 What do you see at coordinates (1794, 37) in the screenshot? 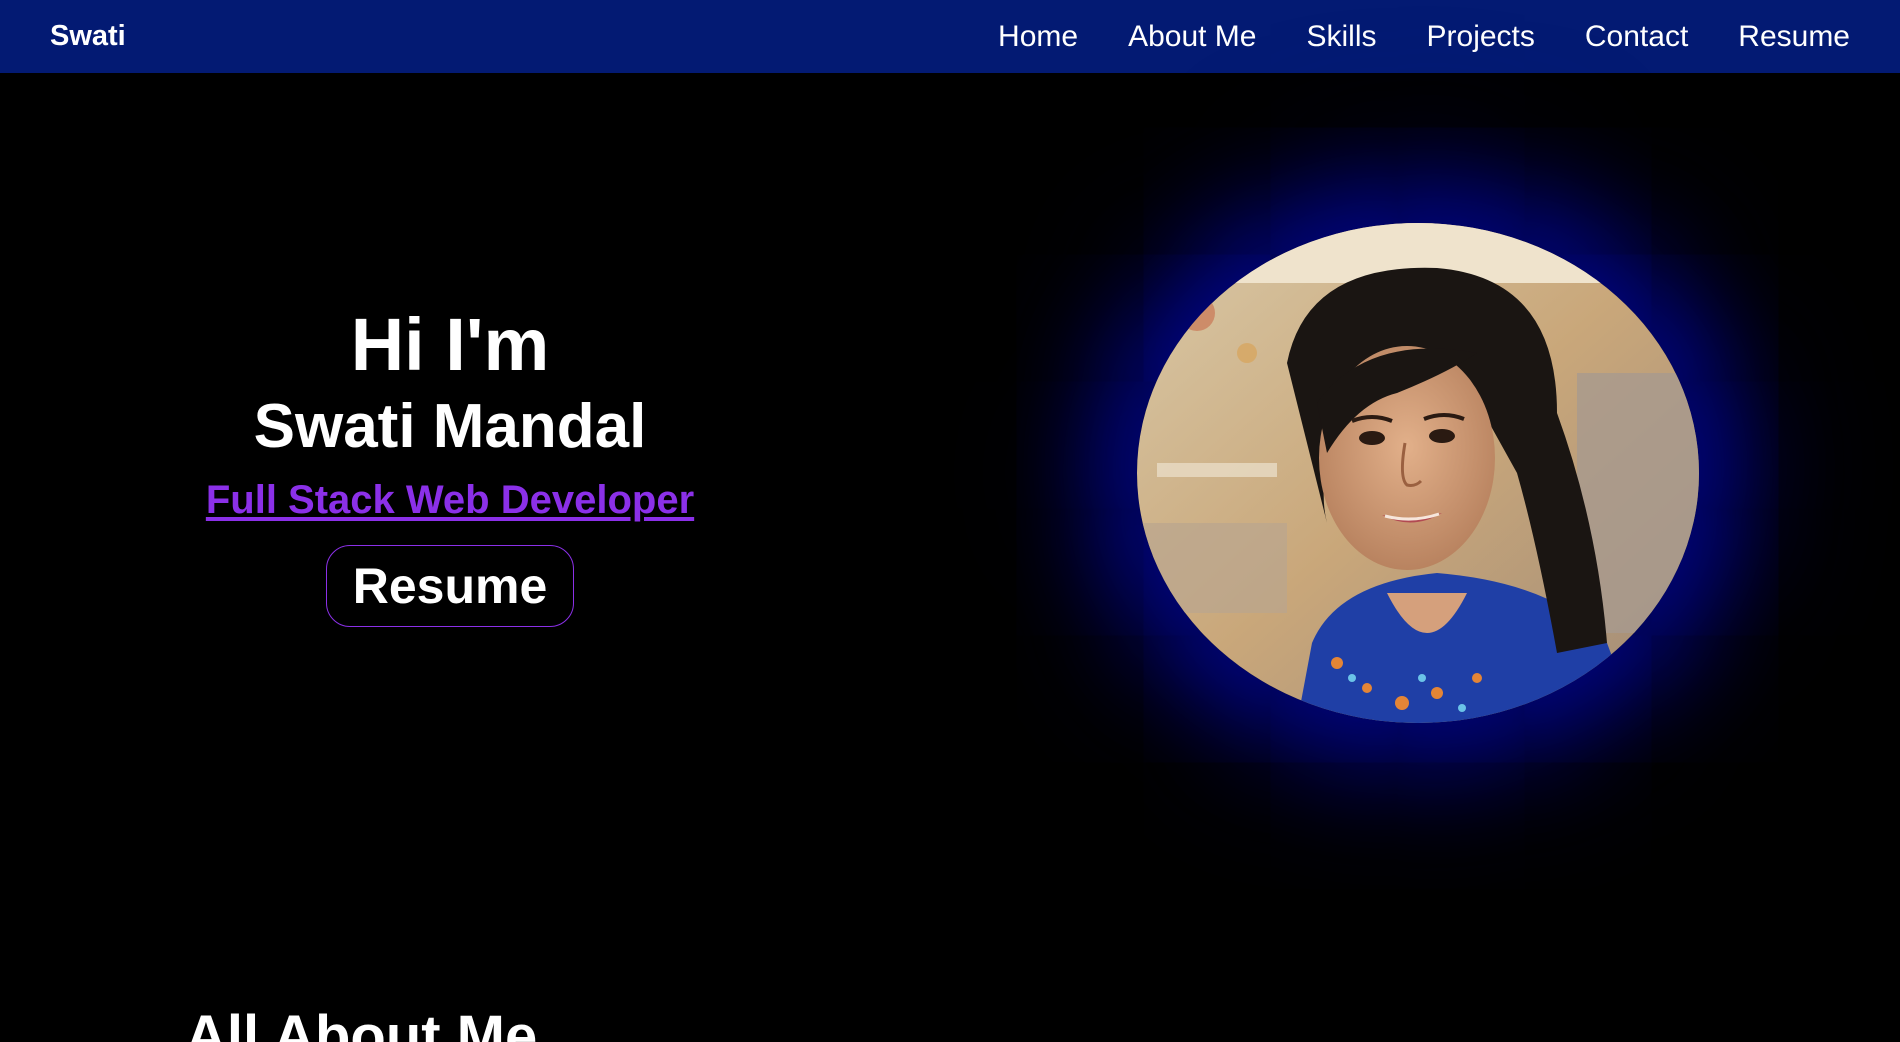
I see `nav-link-resume: Resume` at bounding box center [1794, 37].